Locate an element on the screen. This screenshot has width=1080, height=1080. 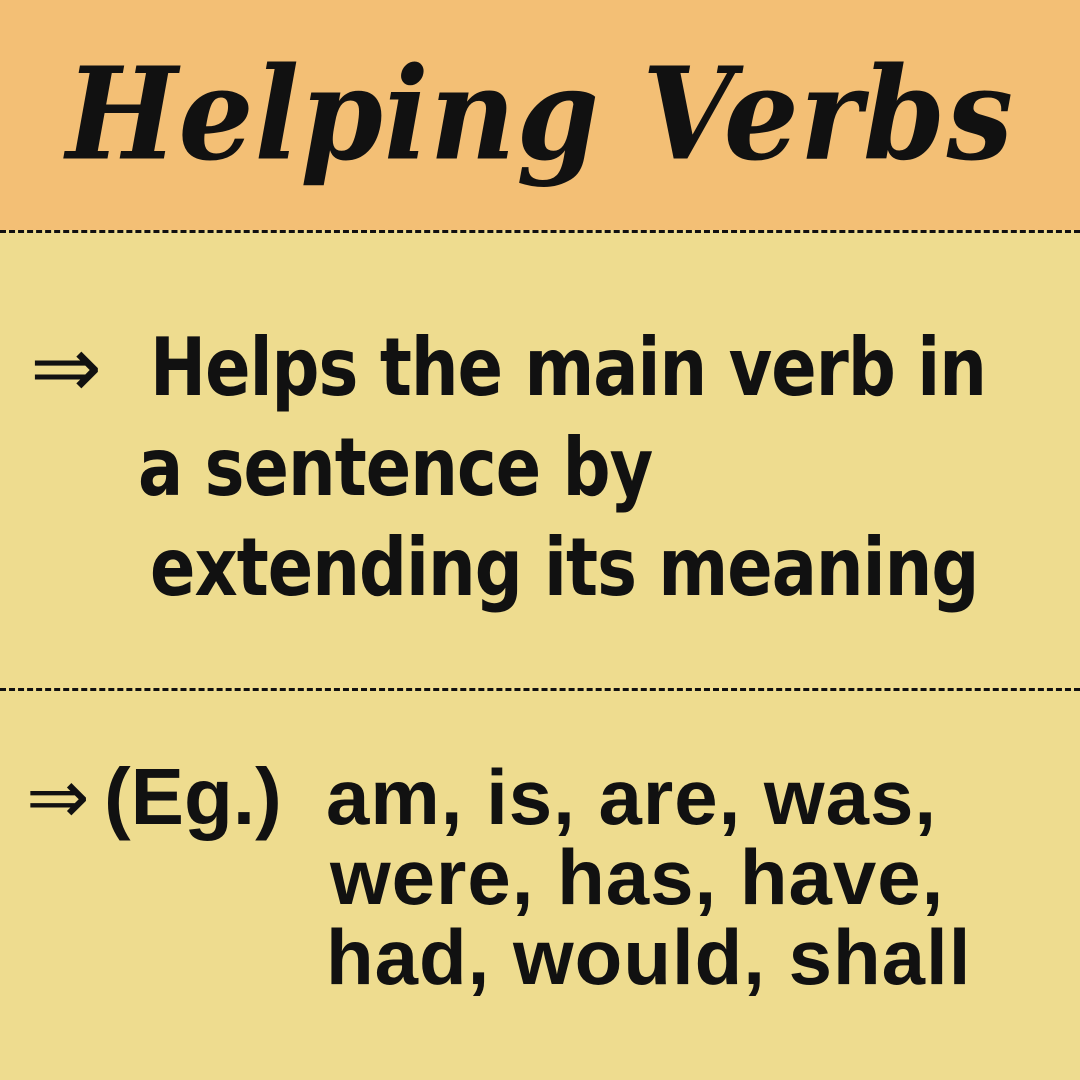
dashed-divider-middle is located at coordinates (540, 689).